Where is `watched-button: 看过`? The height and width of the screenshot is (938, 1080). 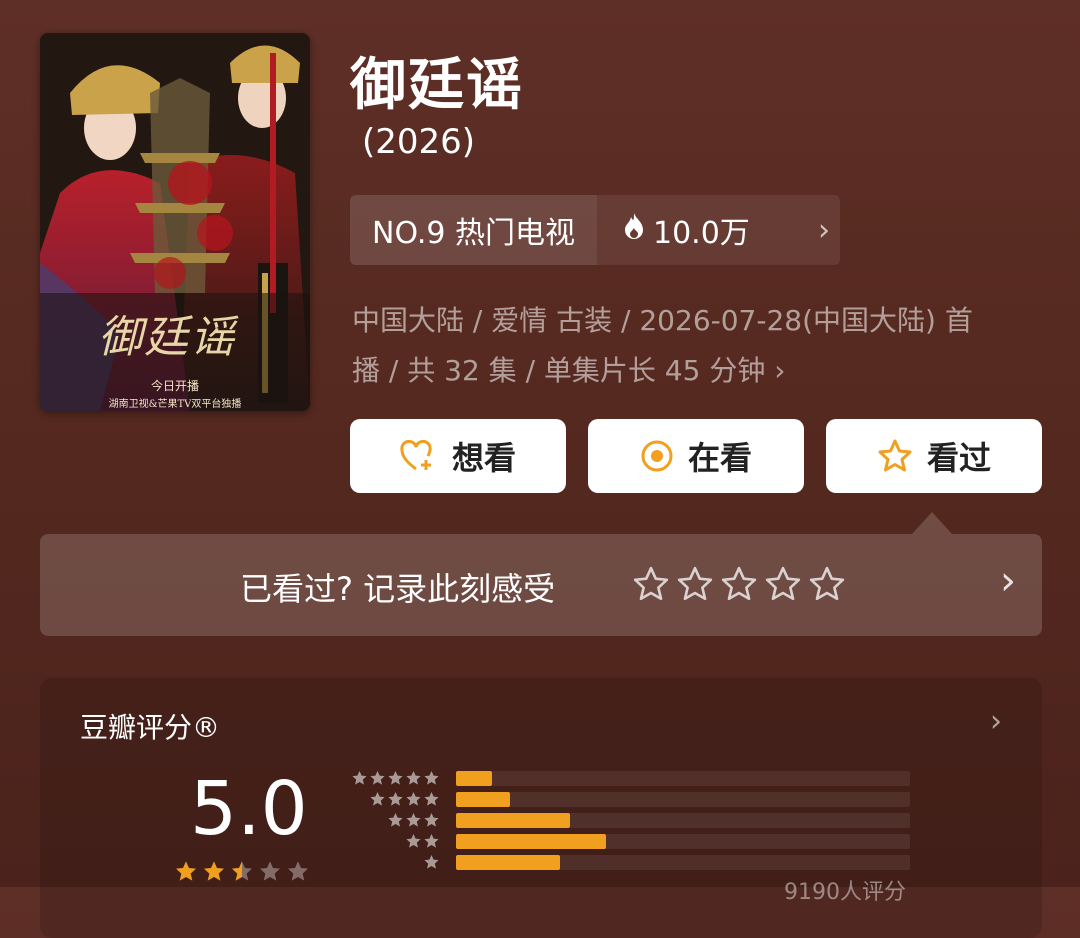
watched-button: 看过 is located at coordinates (934, 456).